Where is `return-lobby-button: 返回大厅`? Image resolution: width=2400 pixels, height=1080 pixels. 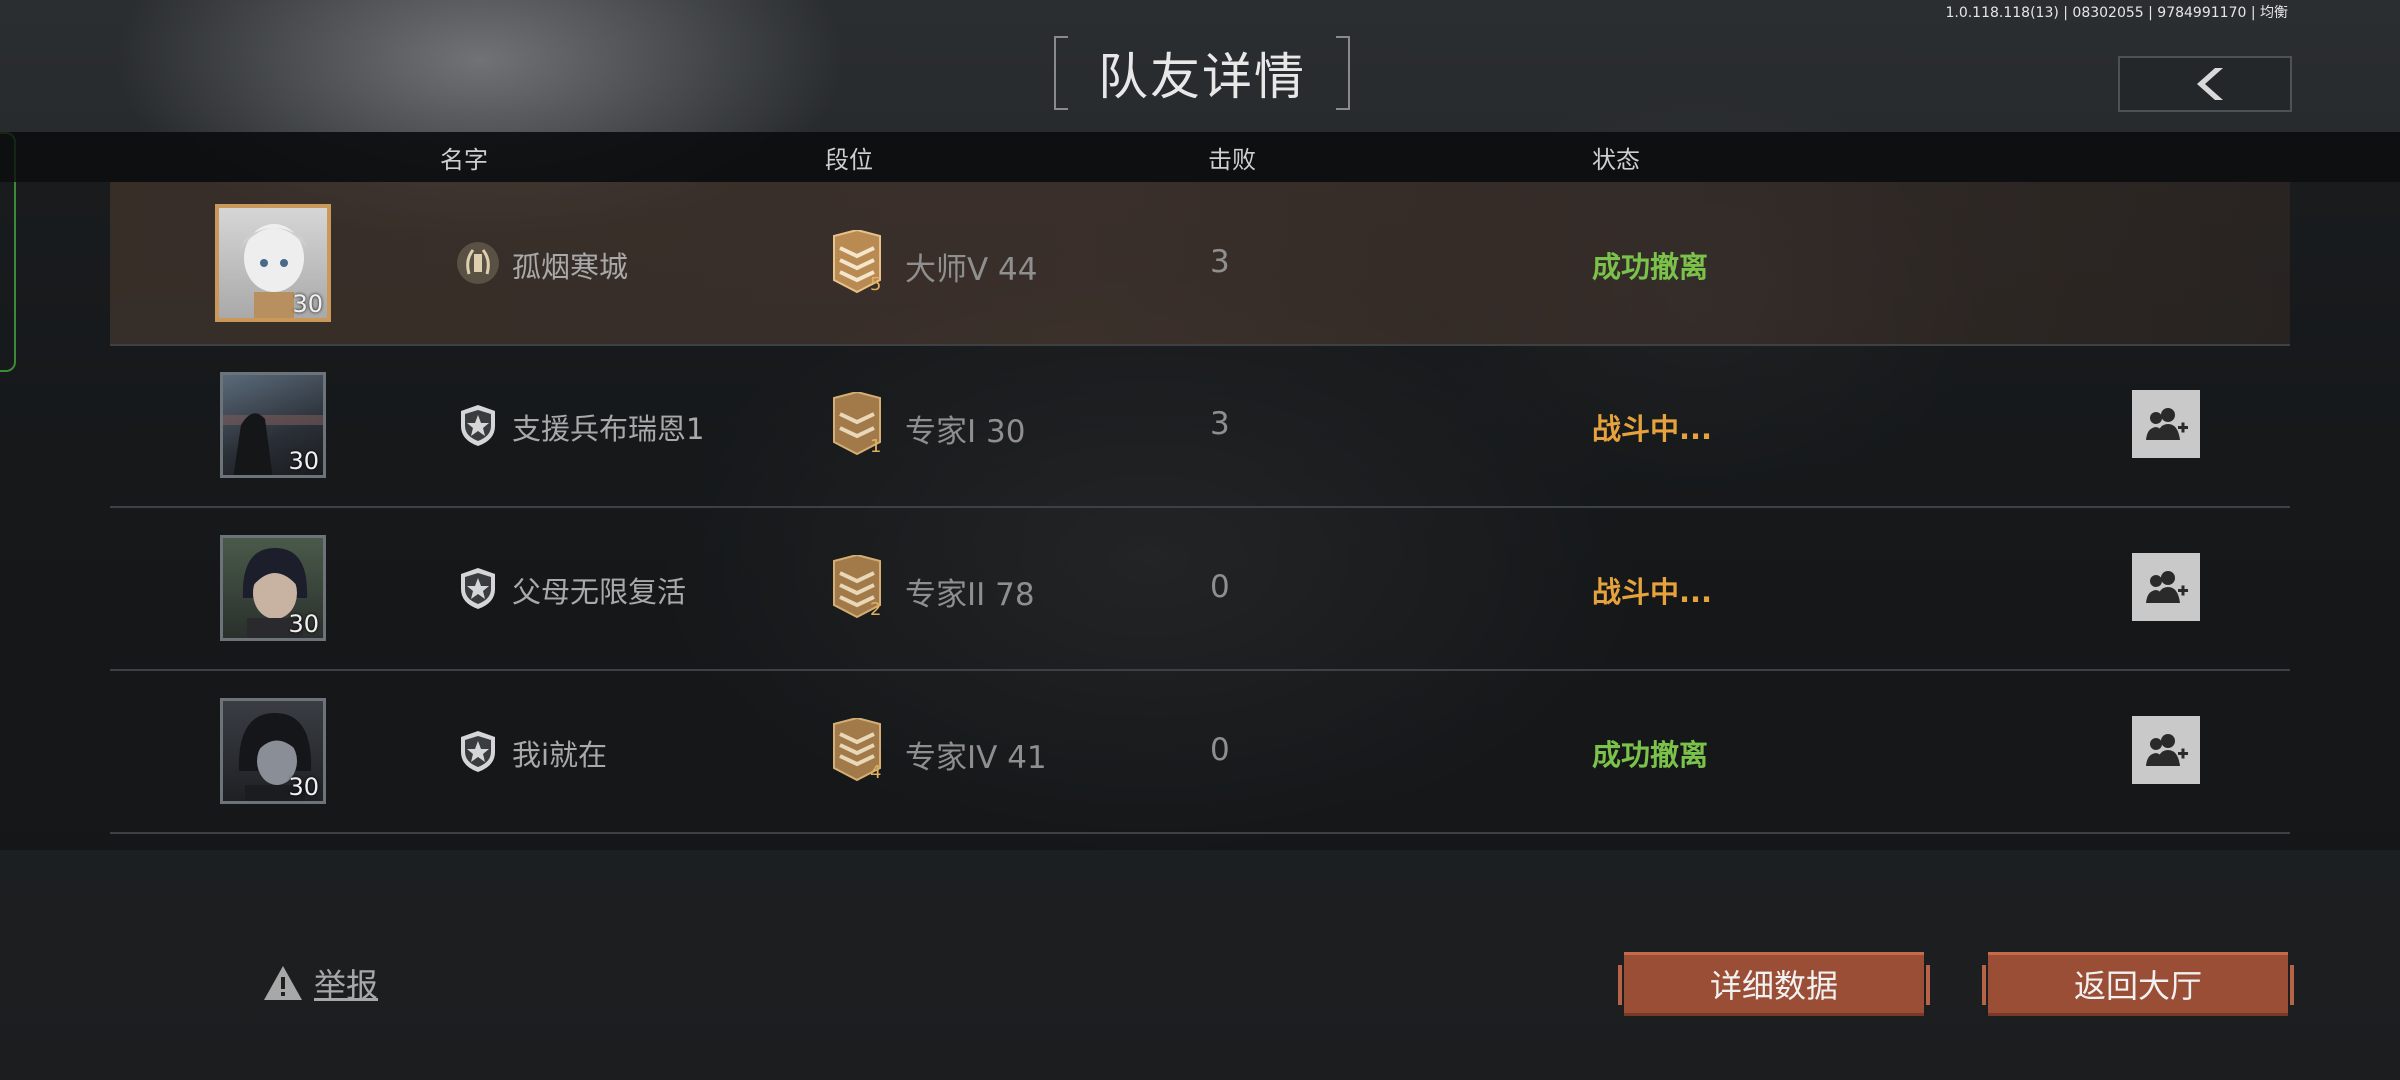 return-lobby-button: 返回大厅 is located at coordinates (2138, 984).